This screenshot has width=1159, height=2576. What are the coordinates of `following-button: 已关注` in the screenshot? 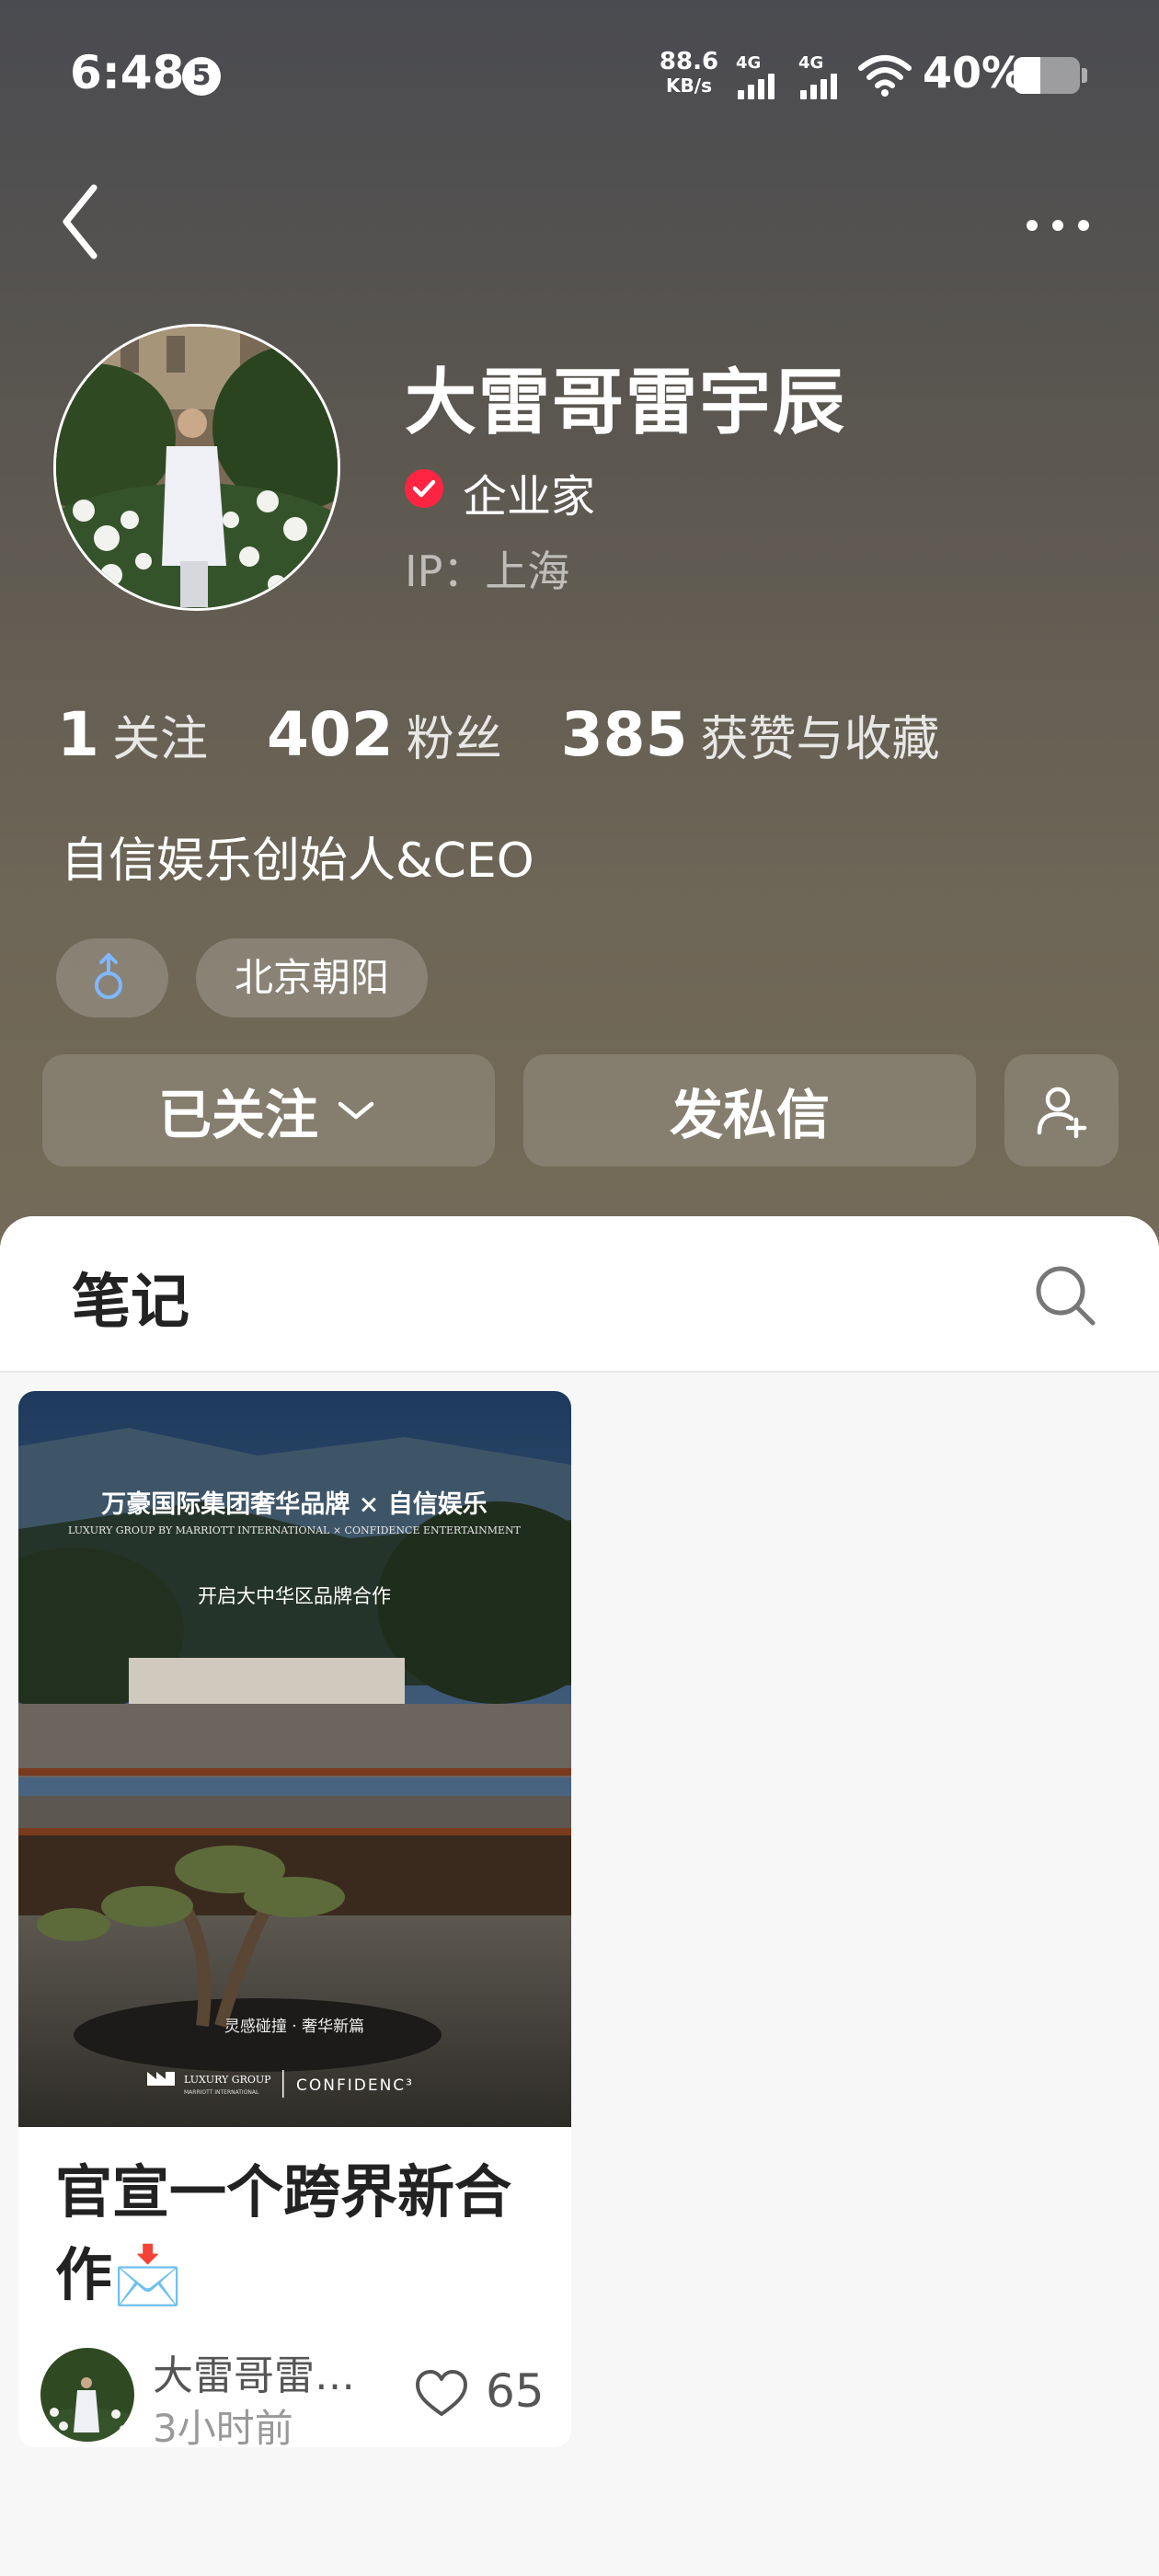 It's located at (268, 1110).